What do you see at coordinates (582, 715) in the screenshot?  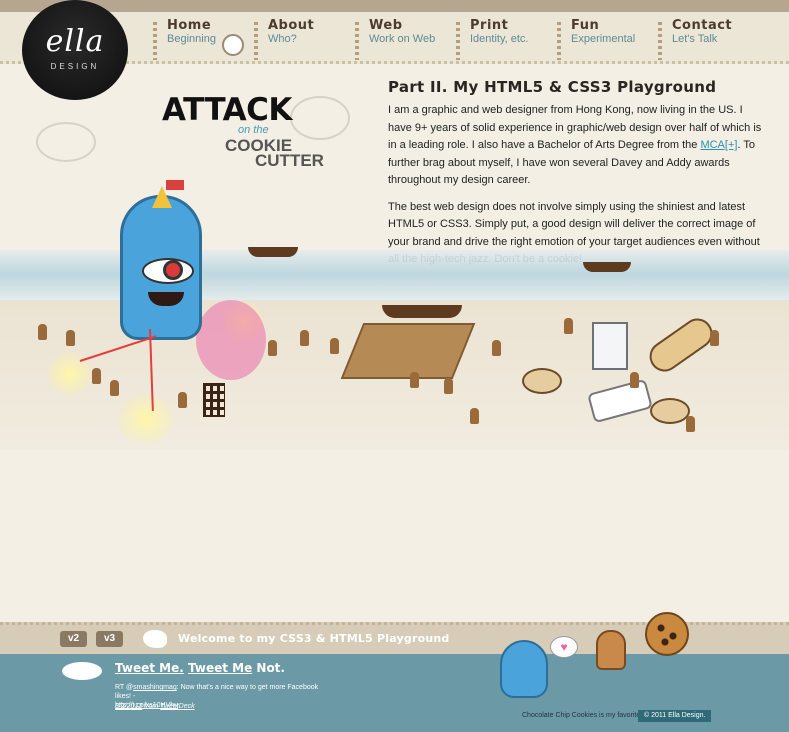 I see `favorite-note: Chocolate Chip Cookies is my favorite!` at bounding box center [582, 715].